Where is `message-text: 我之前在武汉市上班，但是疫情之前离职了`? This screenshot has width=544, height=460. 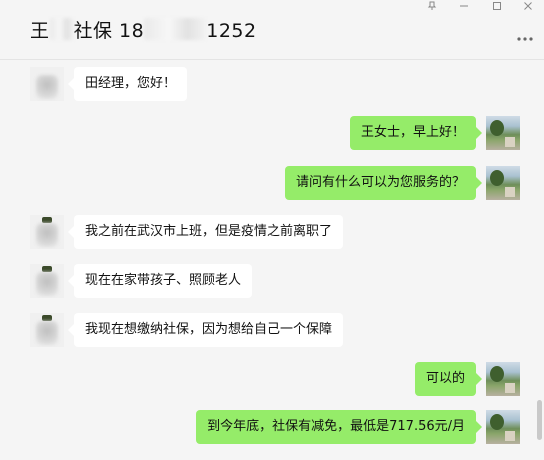 message-text: 我之前在武汉市上班，但是疫情之前离职了 is located at coordinates (209, 231).